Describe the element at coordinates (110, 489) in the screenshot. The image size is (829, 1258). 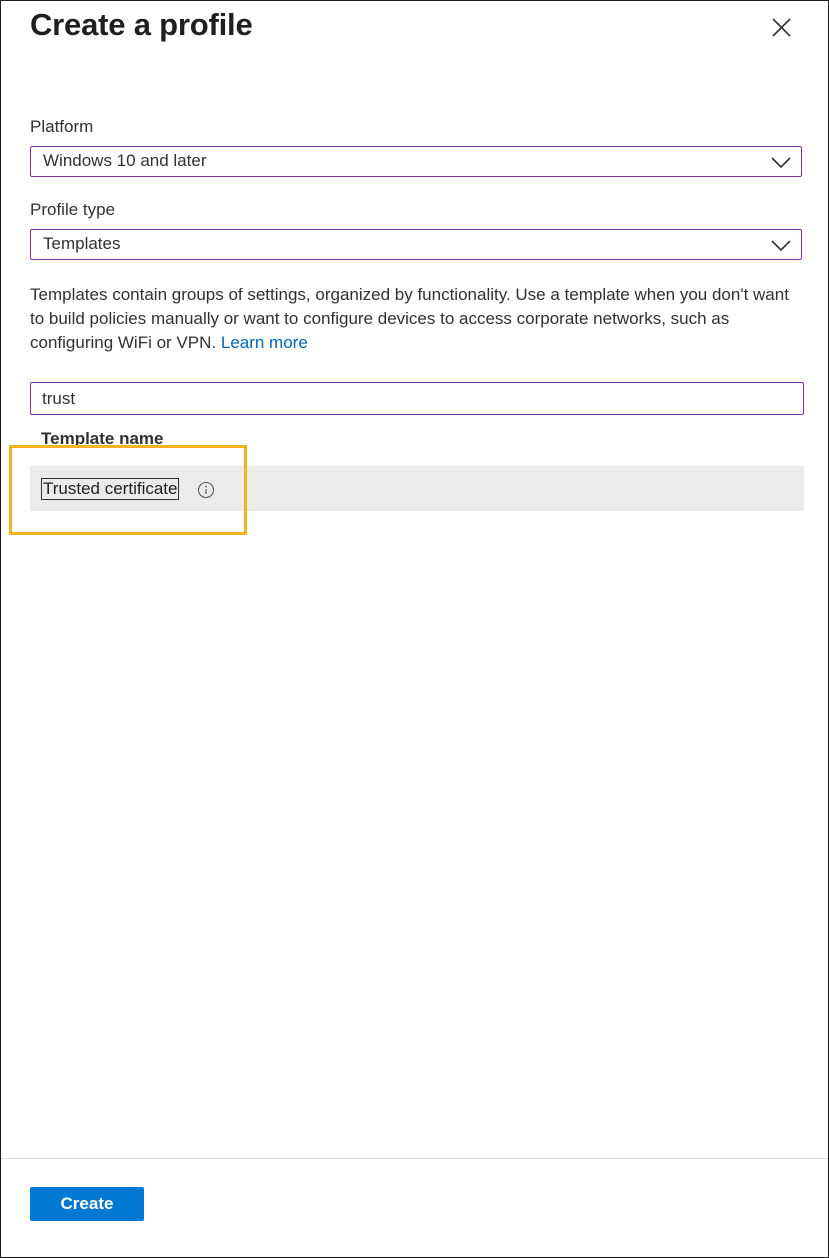
I see `template-name-cell: Trusted certificate` at that location.